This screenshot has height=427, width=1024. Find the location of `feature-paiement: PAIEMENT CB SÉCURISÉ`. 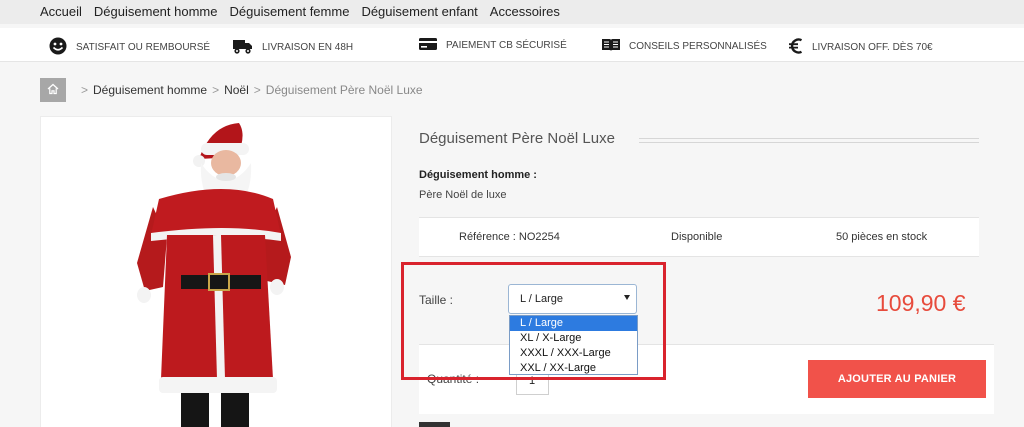

feature-paiement: PAIEMENT CB SÉCURISÉ is located at coordinates (492, 45).